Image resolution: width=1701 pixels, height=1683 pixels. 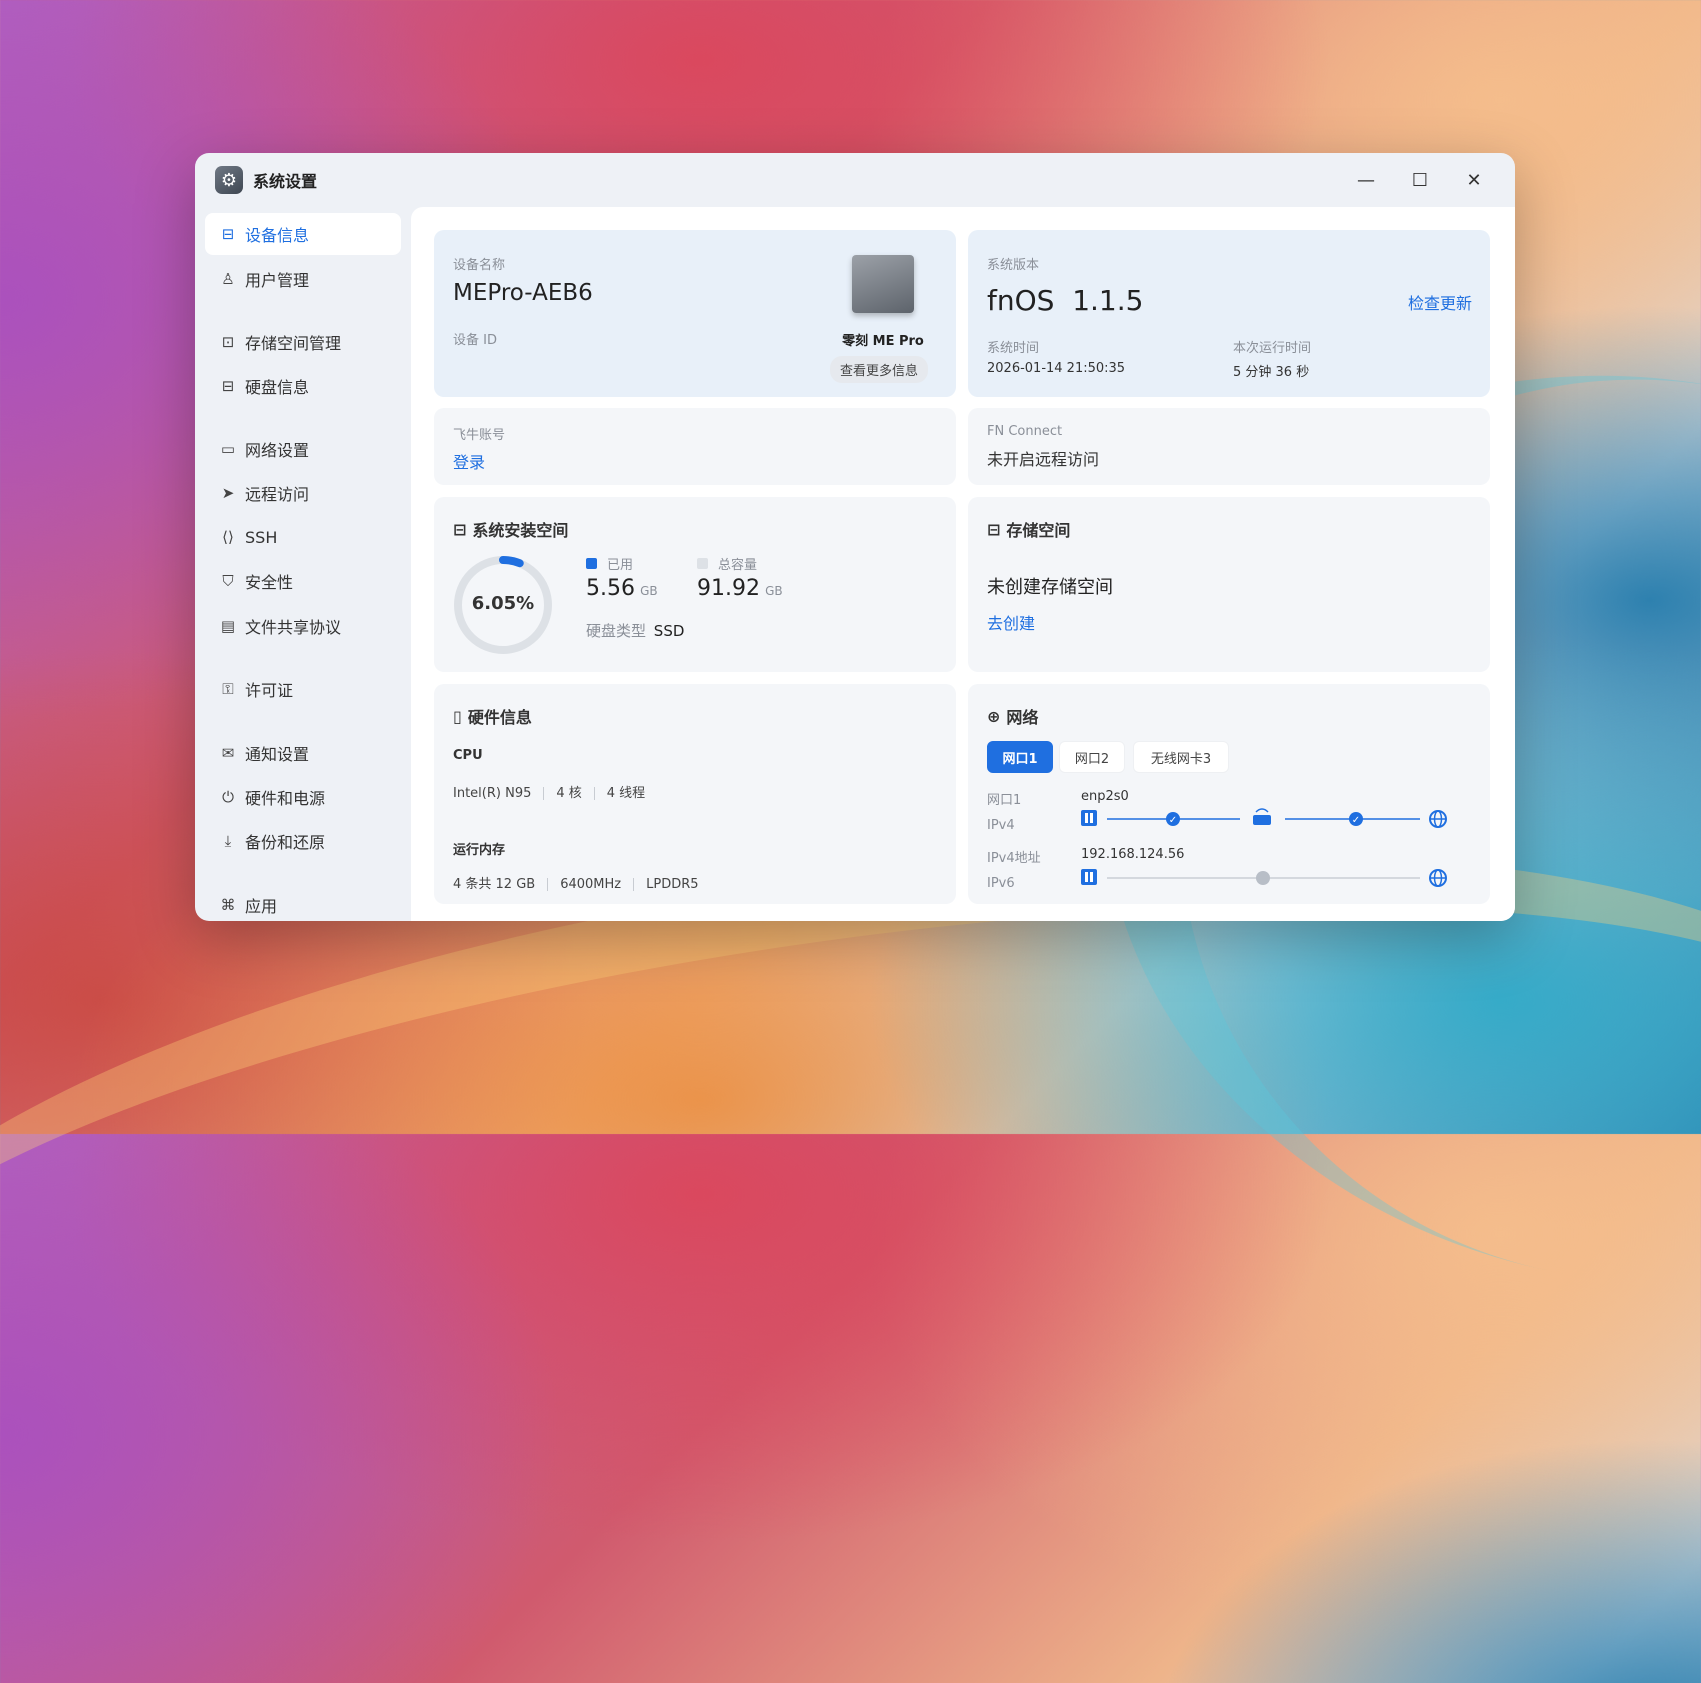 I want to click on sidebar-item-label: 应用, so click(x=261, y=906).